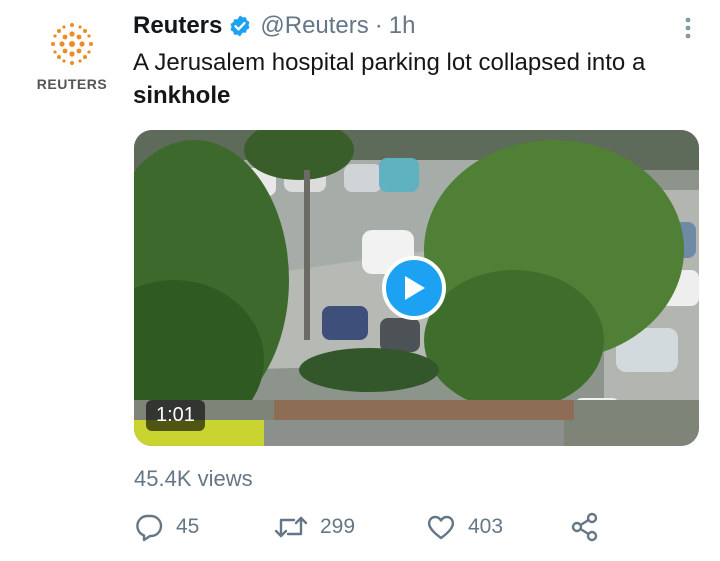 The width and height of the screenshot is (720, 561). Describe the element at coordinates (72, 84) in the screenshot. I see `avatar-label: REUTERS` at that location.